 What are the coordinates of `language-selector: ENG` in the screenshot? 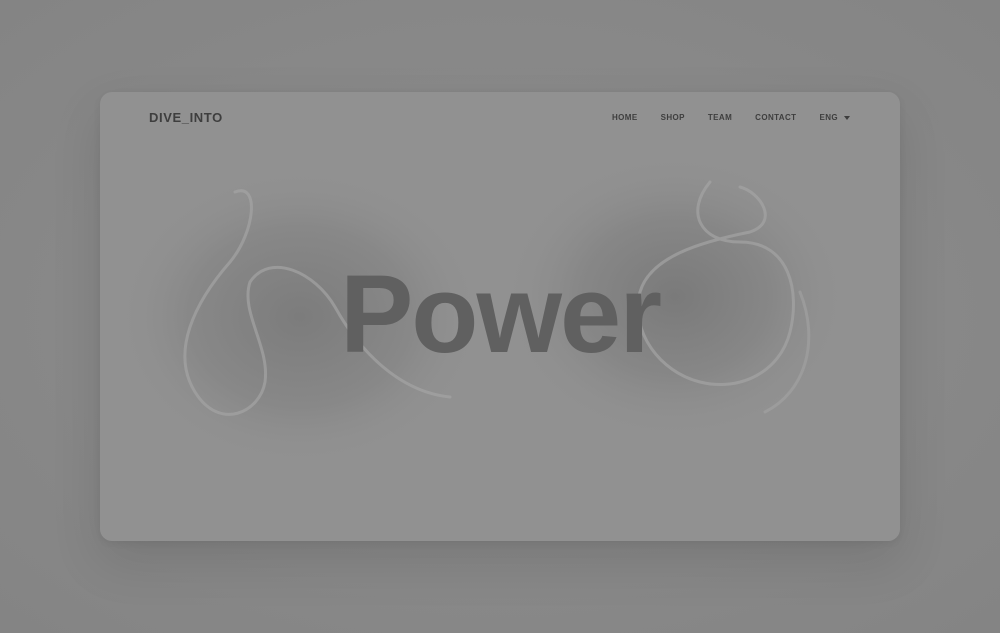 It's located at (834, 117).